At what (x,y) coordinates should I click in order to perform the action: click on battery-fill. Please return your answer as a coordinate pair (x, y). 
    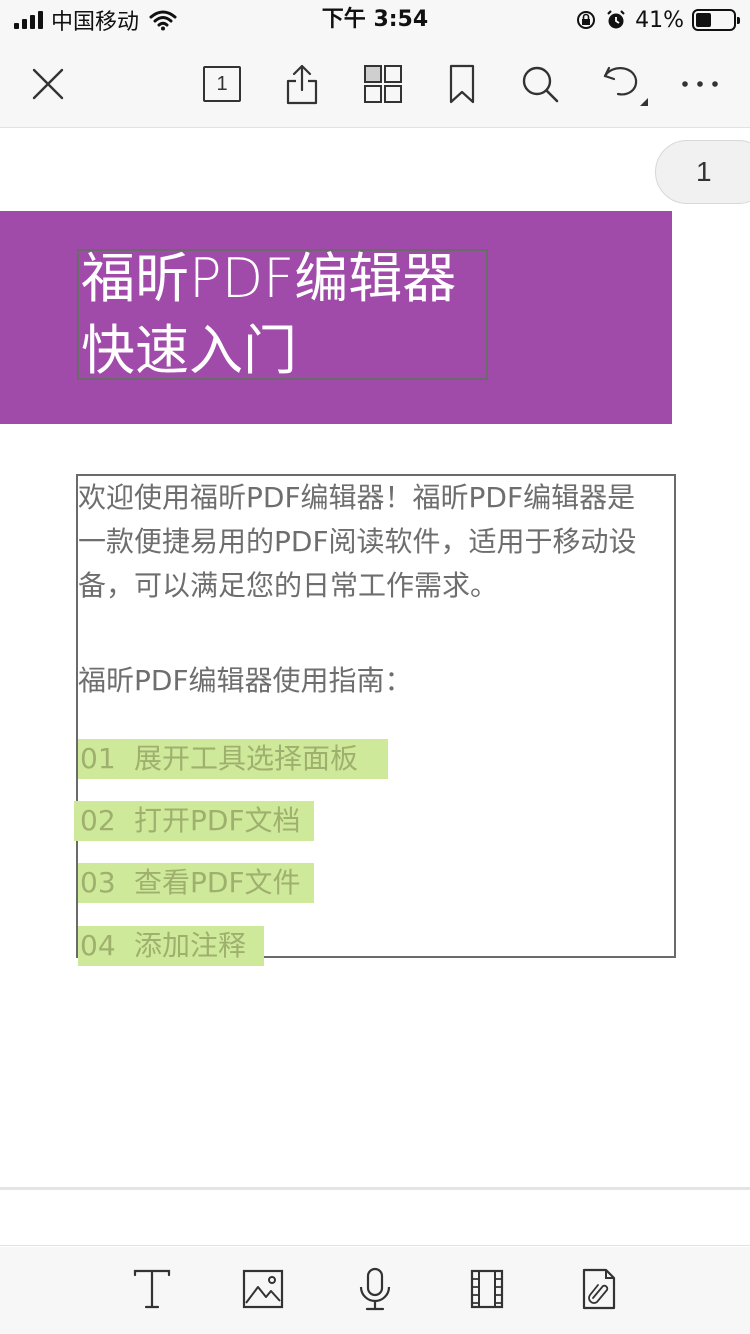
    Looking at the image, I should click on (703, 20).